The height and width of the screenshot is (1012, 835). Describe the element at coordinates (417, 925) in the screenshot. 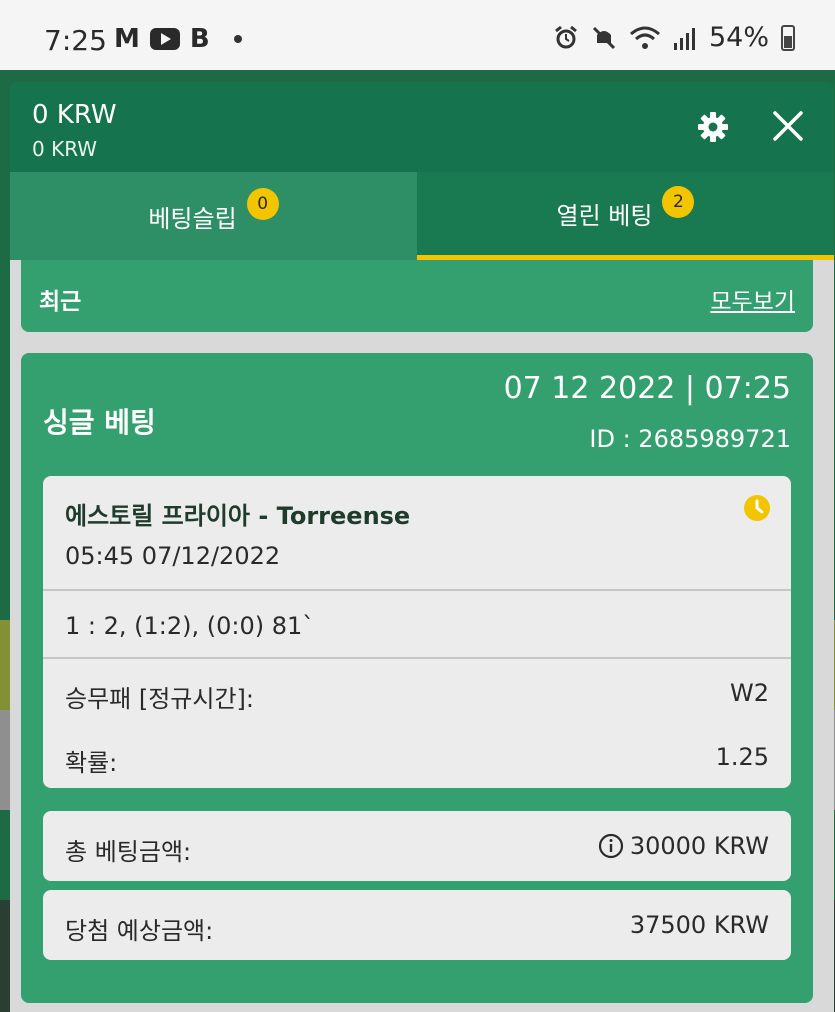

I see `expected-payout-row: 당첨 예상금액: 37500 KRW` at that location.